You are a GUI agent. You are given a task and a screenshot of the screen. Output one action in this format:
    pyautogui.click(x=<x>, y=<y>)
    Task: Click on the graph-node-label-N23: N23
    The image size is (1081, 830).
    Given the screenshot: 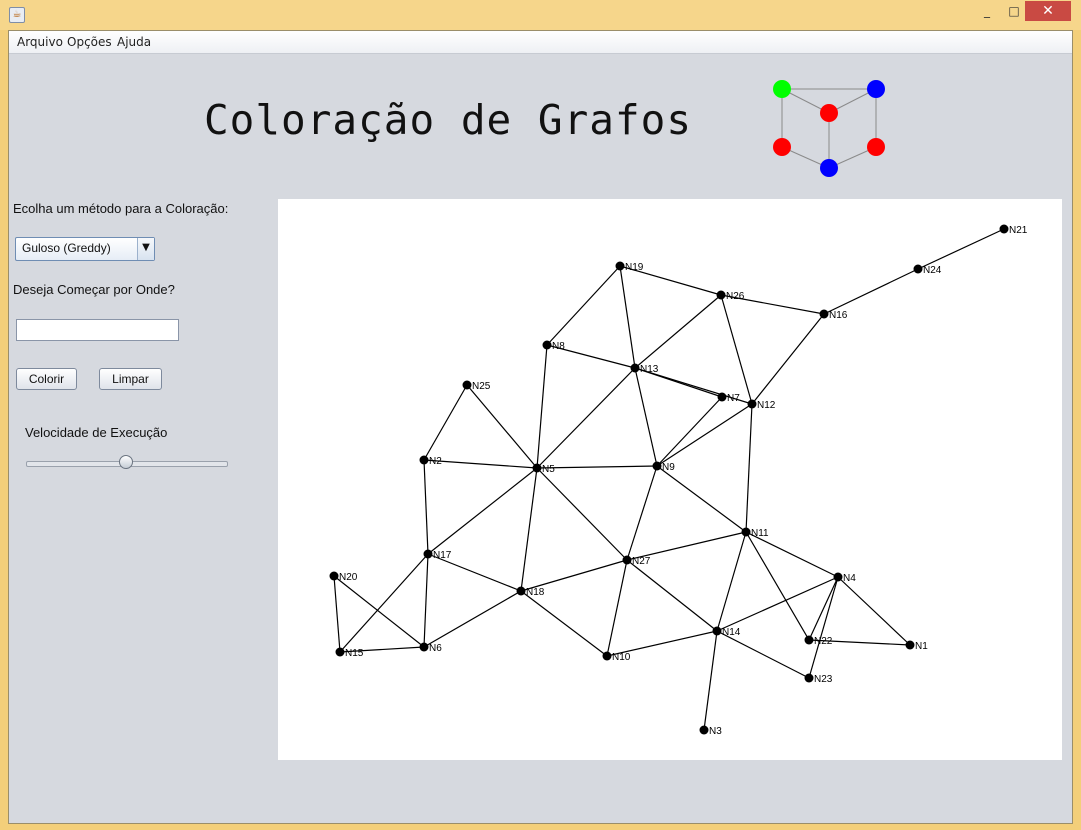 What is the action you would take?
    pyautogui.click(x=823, y=679)
    